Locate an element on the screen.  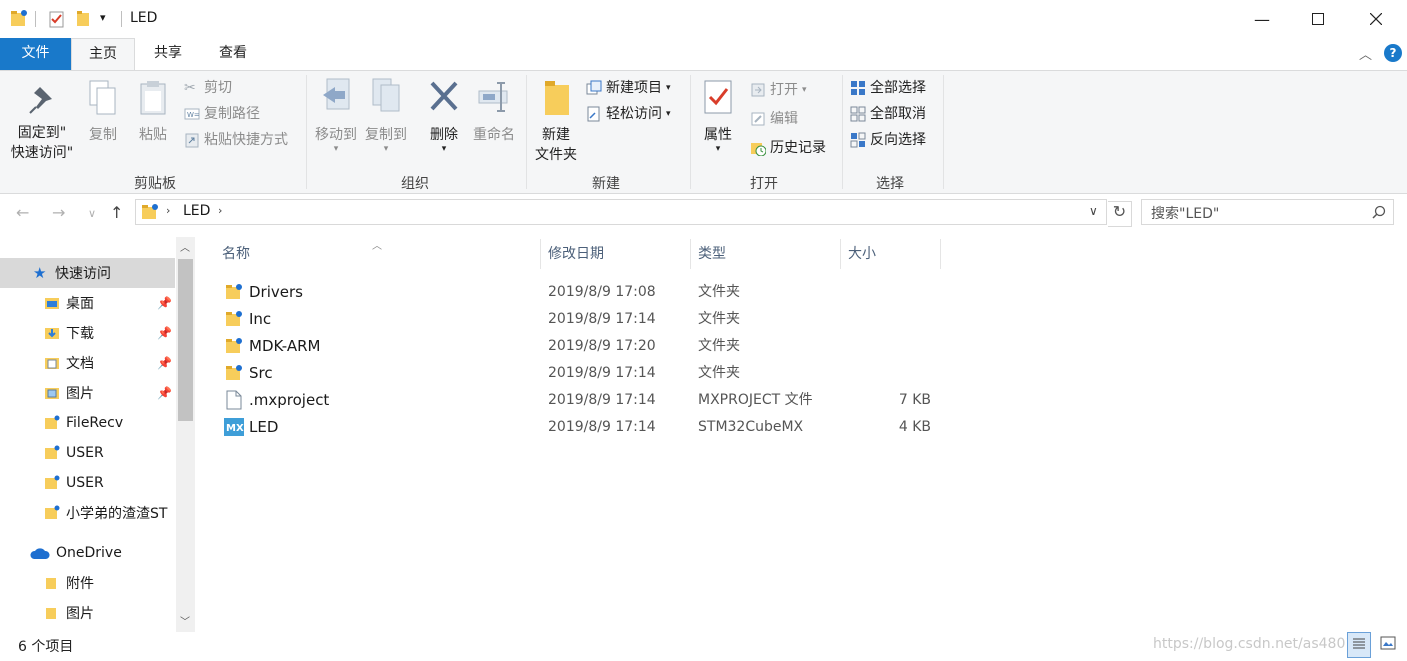
column-header-name: 名称 is located at coordinates (375, 254).